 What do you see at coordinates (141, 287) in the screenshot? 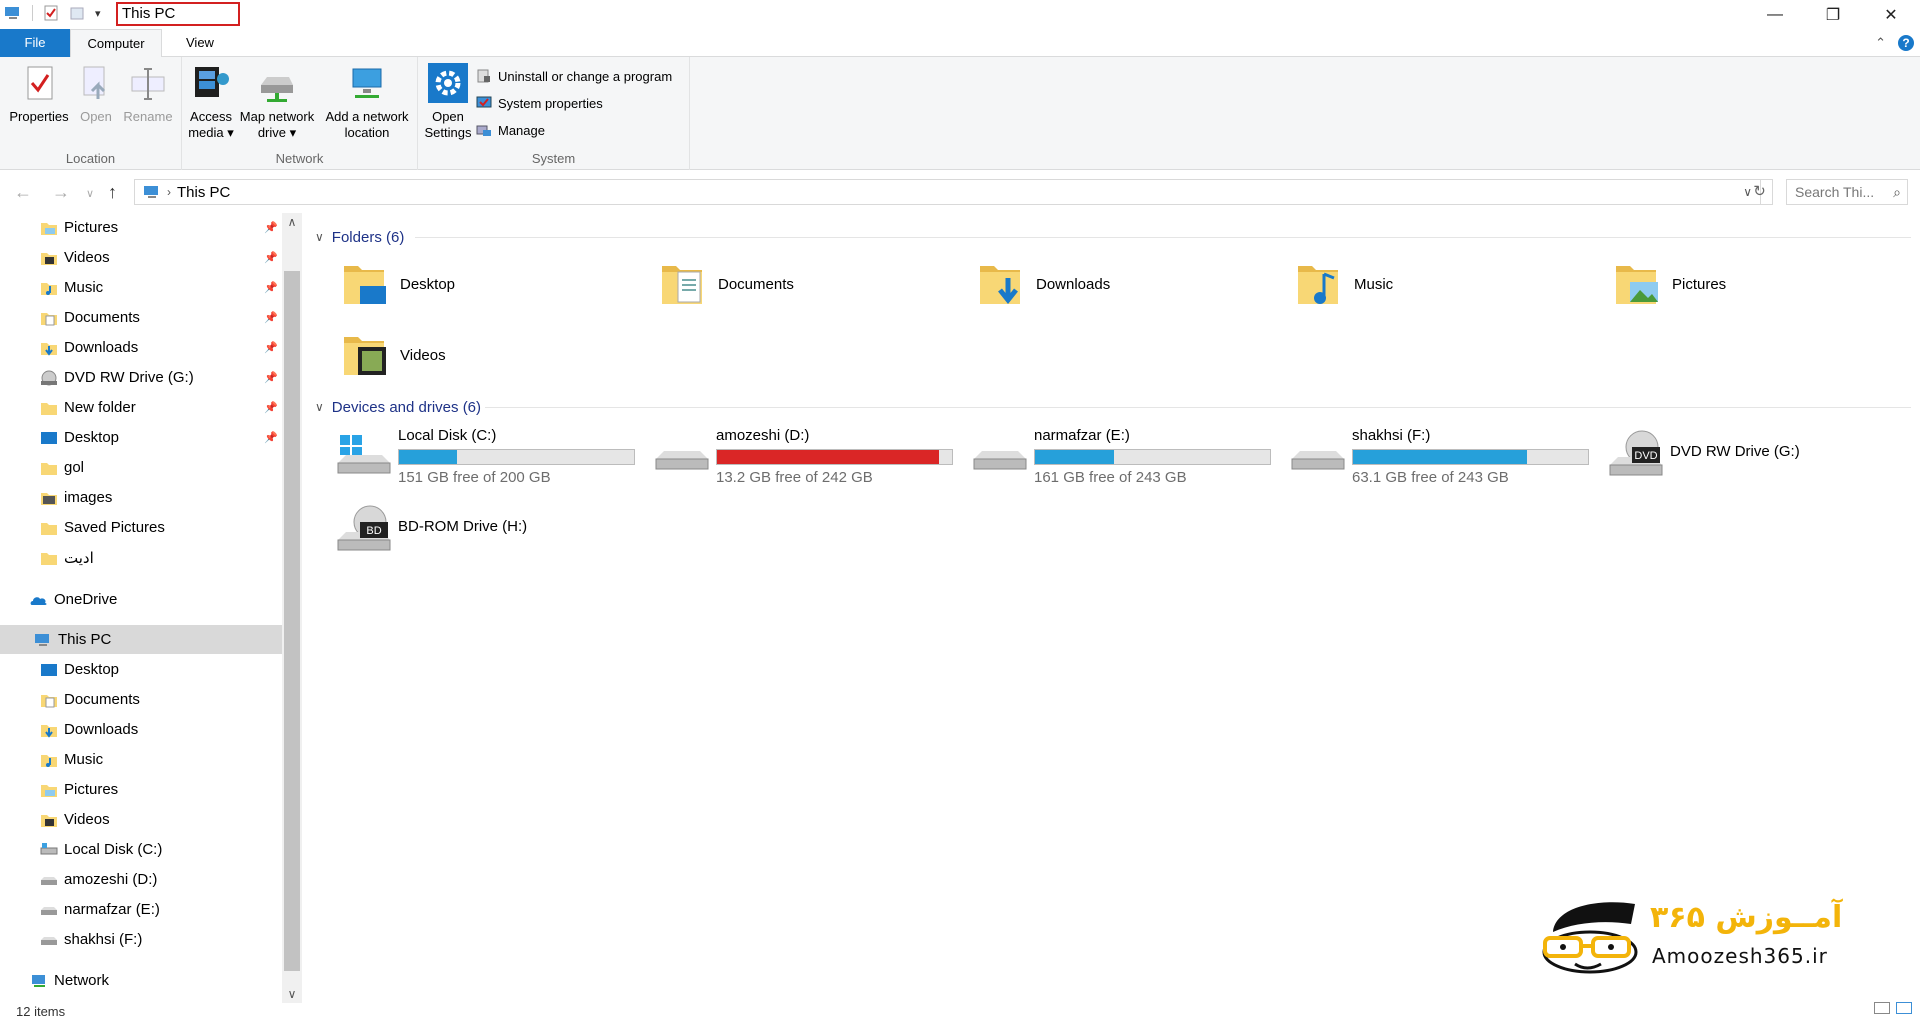
I see `nav-quick-access-item: Music 📌` at bounding box center [141, 287].